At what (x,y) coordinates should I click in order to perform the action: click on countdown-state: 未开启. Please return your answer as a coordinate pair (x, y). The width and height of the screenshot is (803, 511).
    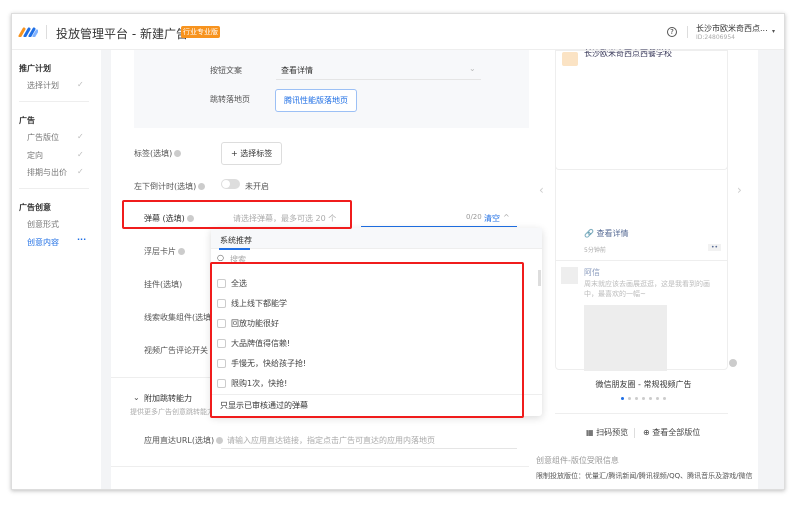
    Looking at the image, I should click on (257, 186).